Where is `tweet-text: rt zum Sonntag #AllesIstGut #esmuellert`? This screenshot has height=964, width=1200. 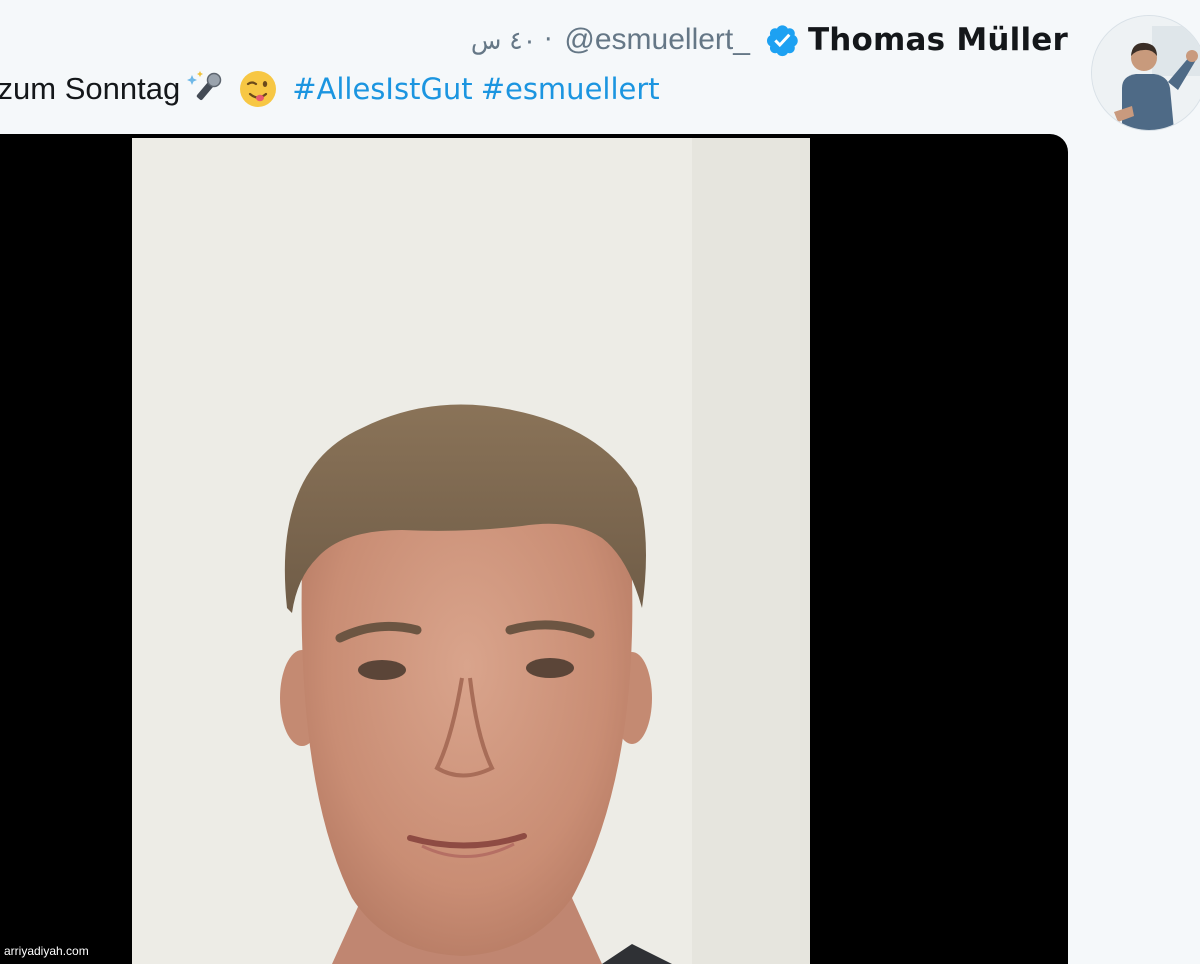 tweet-text: rt zum Sonntag #AllesIstGut #esmuellert is located at coordinates (330, 89).